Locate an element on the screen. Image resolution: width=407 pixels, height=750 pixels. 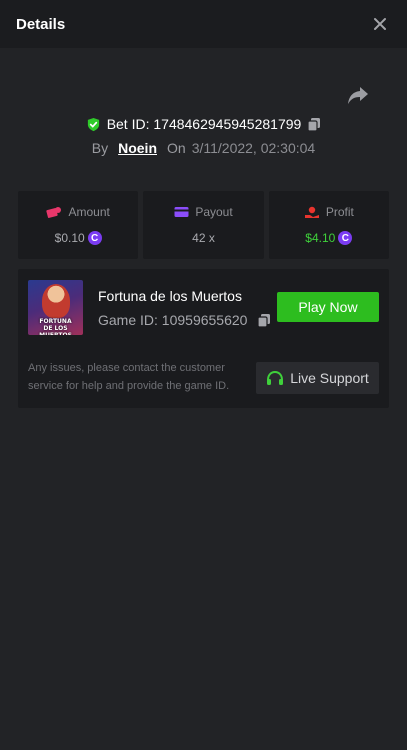
bet-id-text: Bet ID: 1748462945945281799 is located at coordinates (204, 124).